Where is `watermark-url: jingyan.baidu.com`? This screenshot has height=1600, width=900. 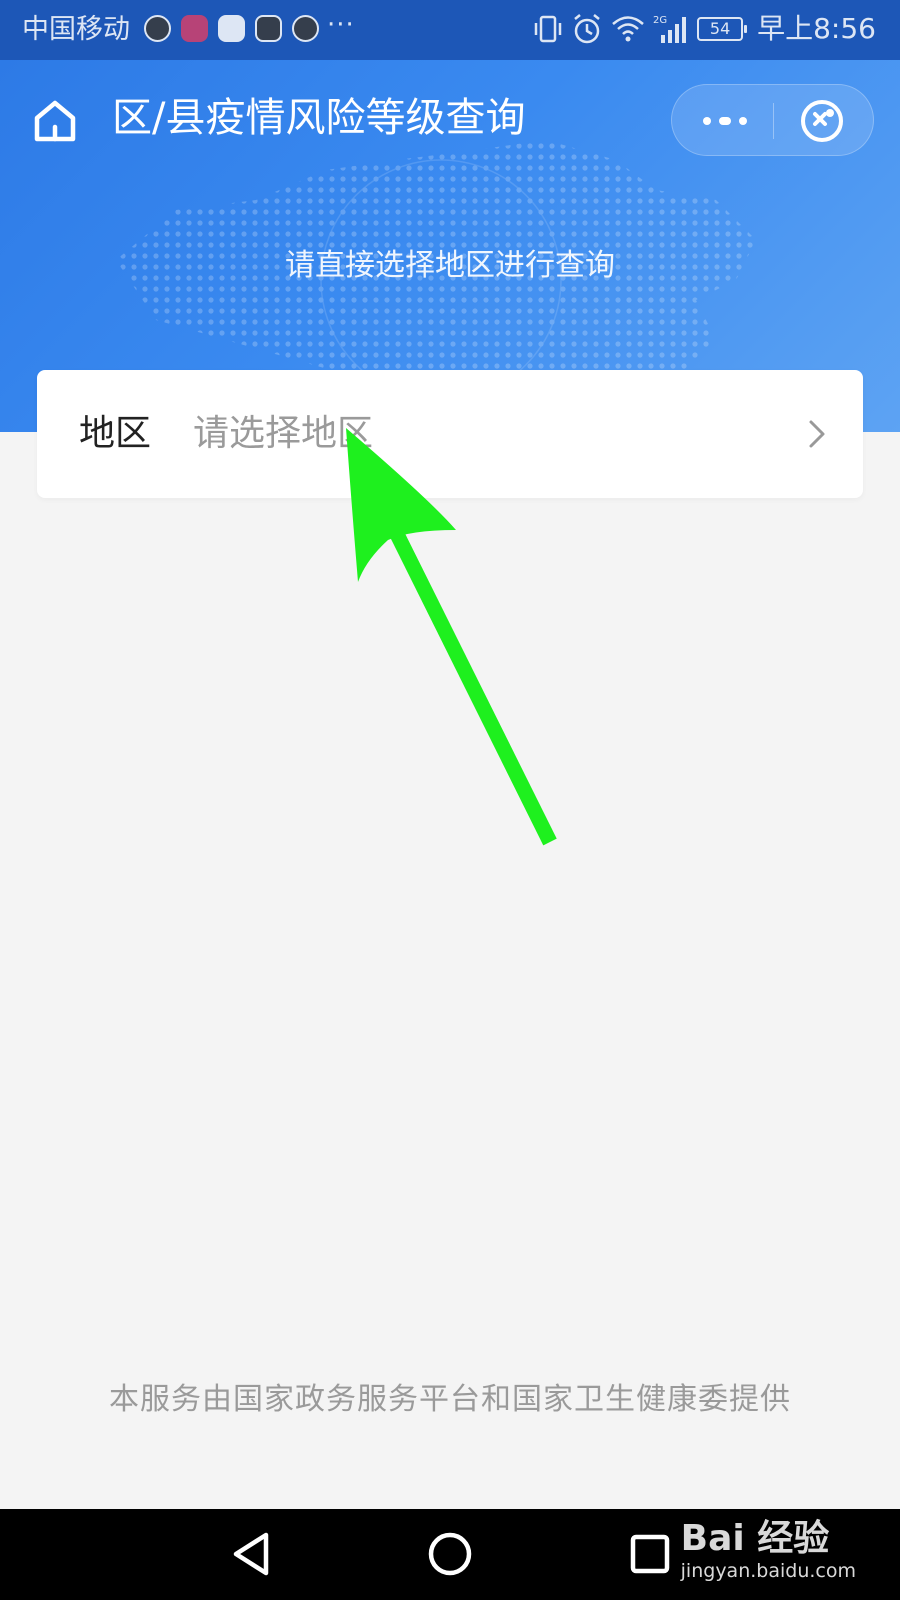 watermark-url: jingyan.baidu.com is located at coordinates (768, 1571).